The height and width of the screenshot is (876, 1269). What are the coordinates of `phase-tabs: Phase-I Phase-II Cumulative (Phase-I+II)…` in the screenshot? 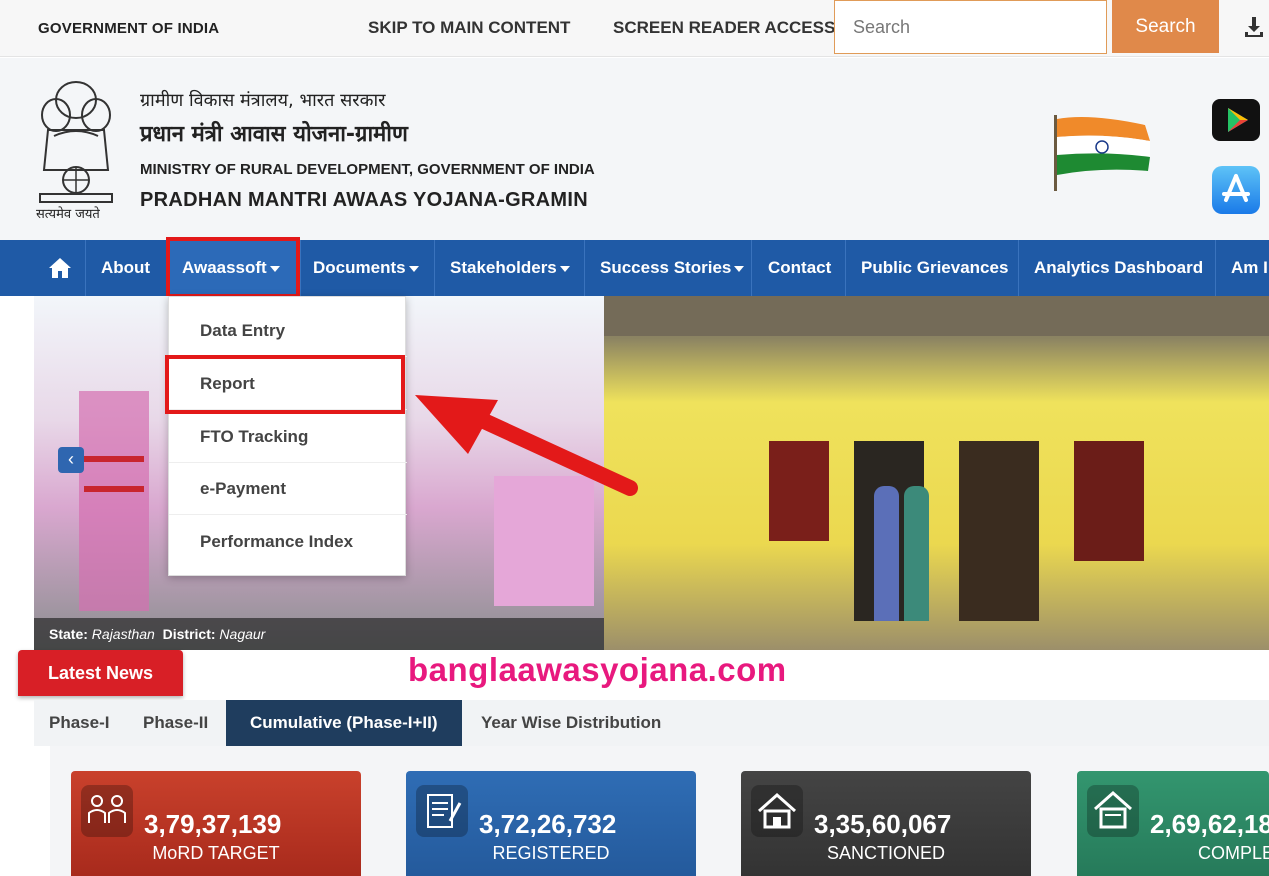 It's located at (651, 723).